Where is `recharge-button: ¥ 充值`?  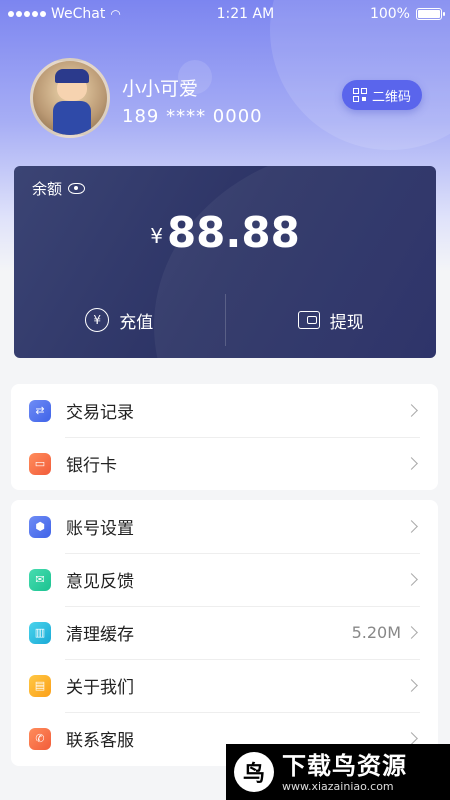
recharge-button: ¥ 充值 is located at coordinates (119, 320).